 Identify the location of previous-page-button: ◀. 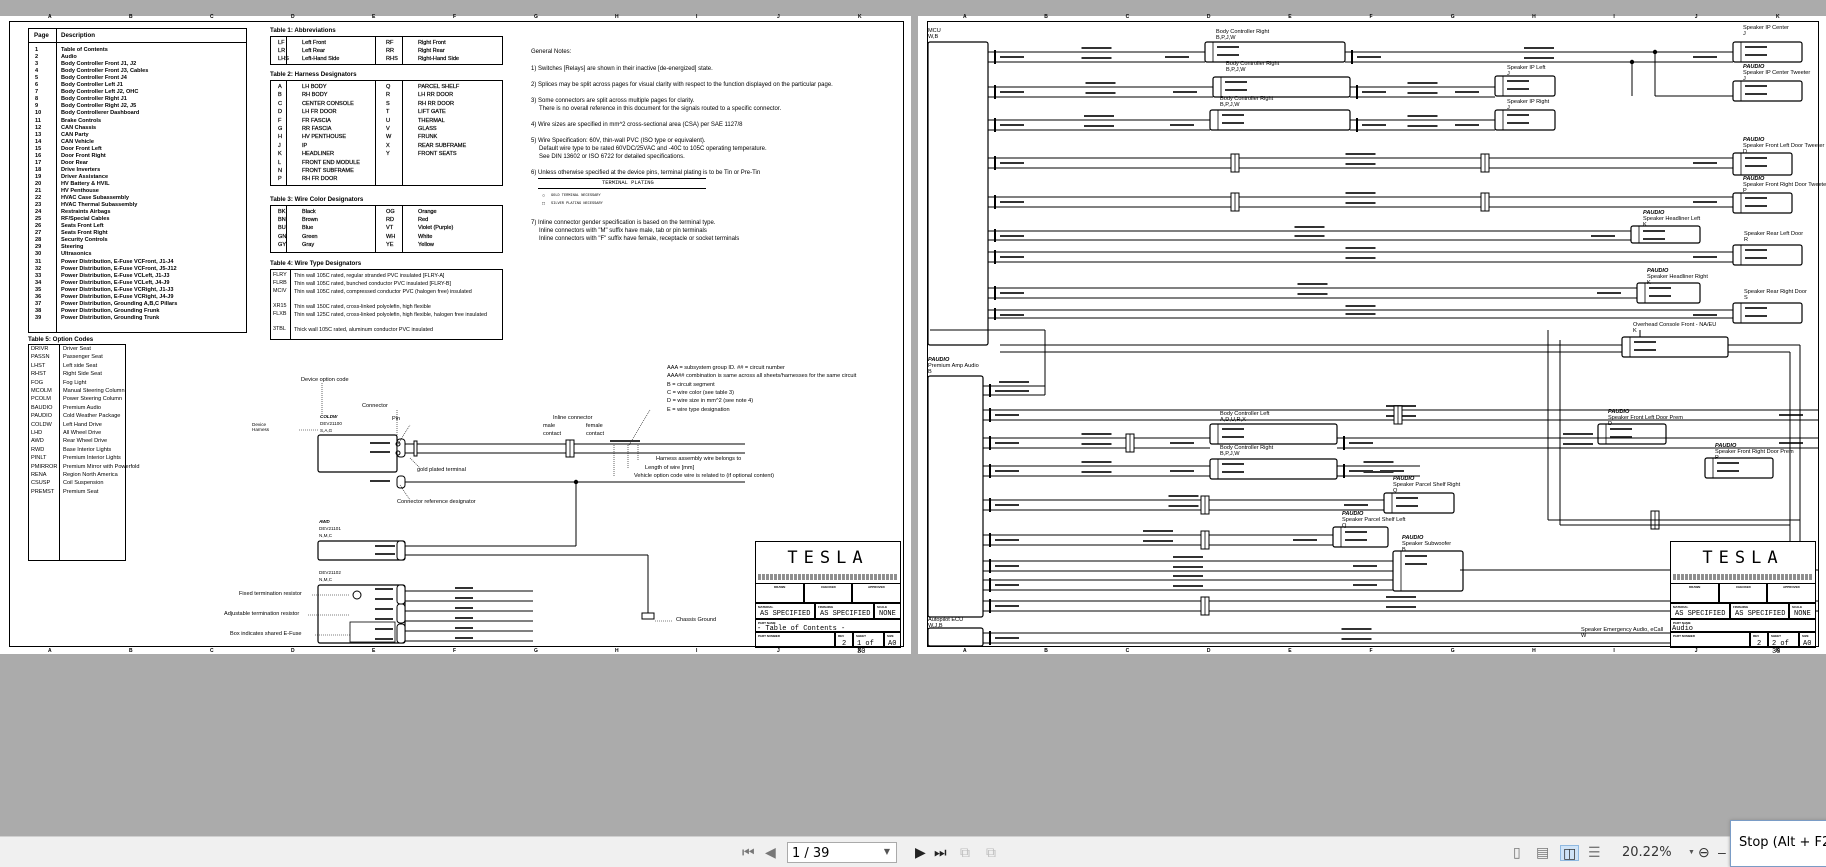
(770, 852).